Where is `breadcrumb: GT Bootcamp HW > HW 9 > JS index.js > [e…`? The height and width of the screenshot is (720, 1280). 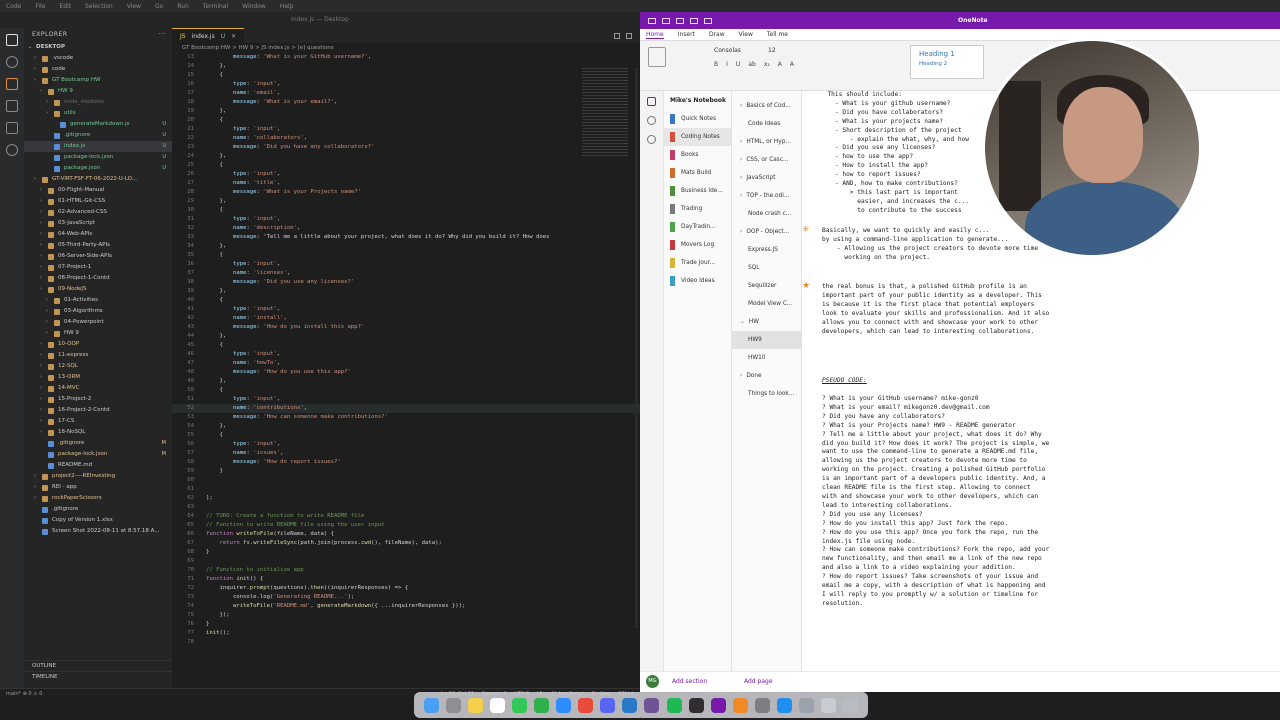 breadcrumb: GT Bootcamp HW > HW 9 > JS index.js > [e… is located at coordinates (406, 48).